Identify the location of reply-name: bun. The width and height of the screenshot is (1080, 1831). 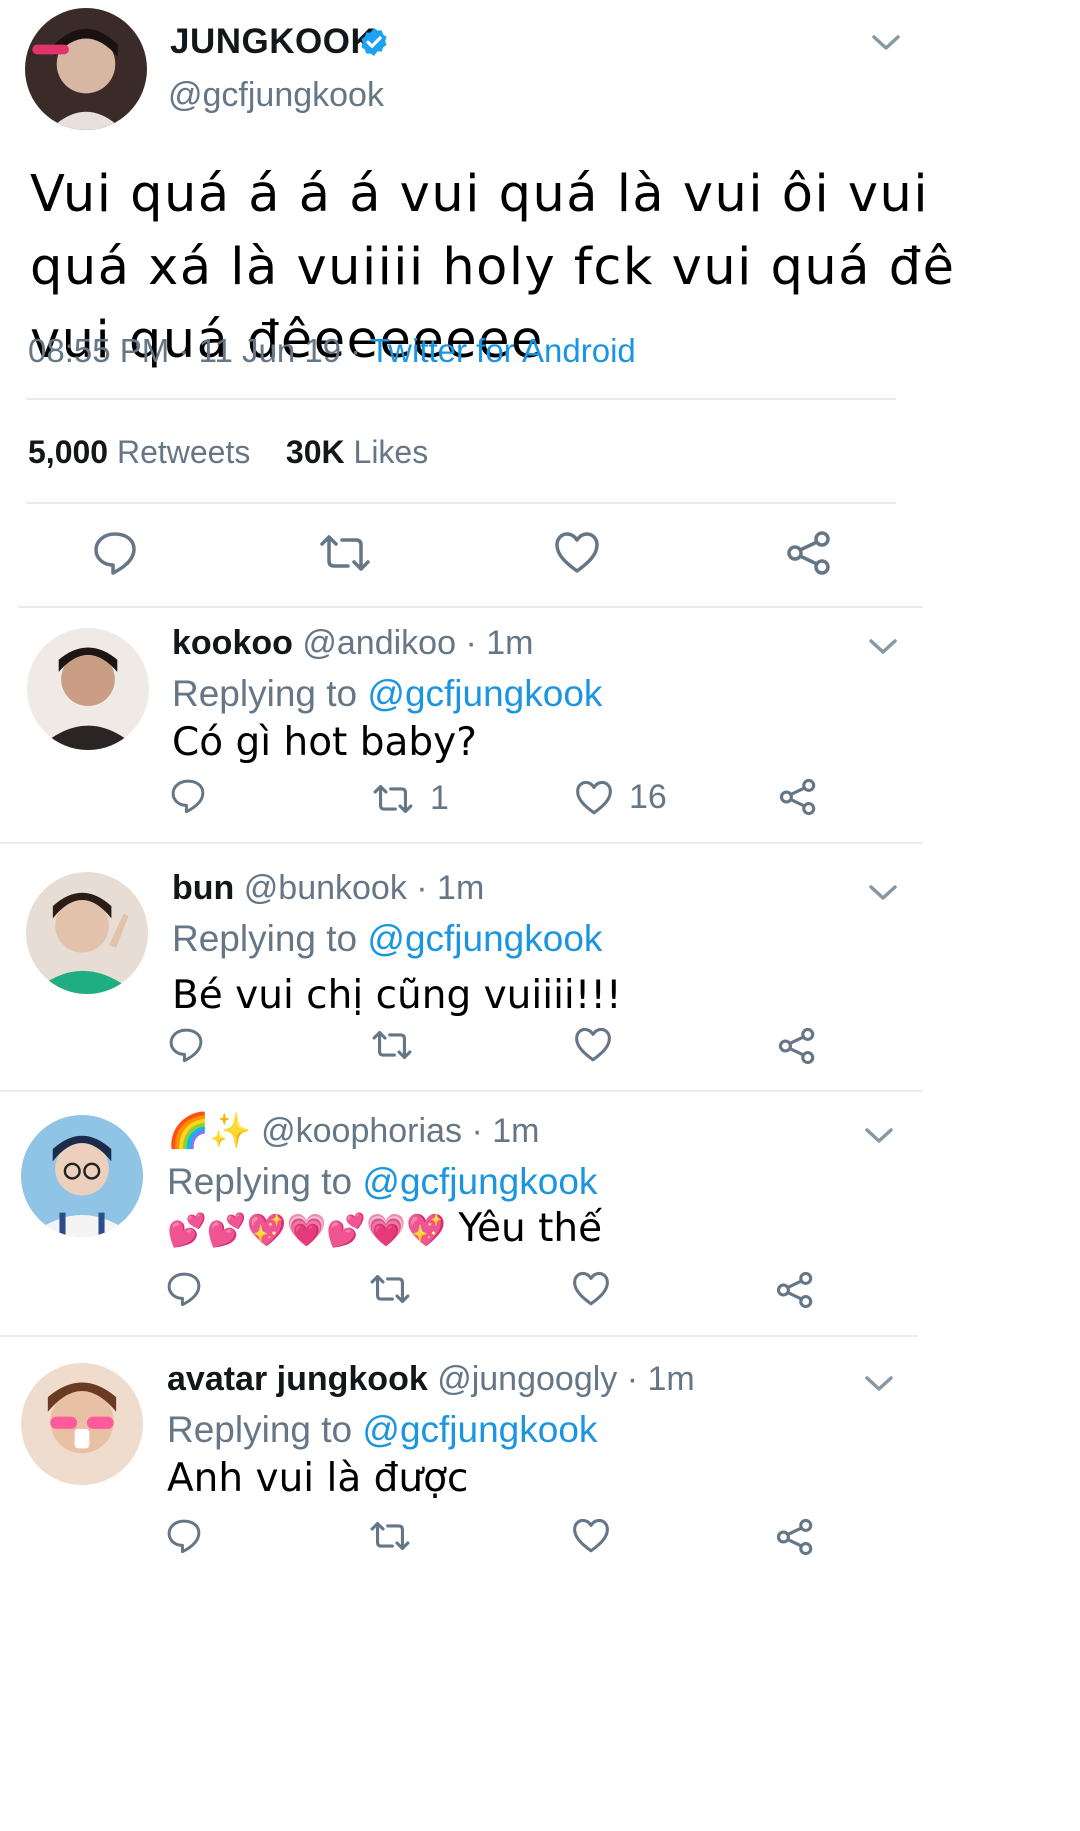
(203, 888).